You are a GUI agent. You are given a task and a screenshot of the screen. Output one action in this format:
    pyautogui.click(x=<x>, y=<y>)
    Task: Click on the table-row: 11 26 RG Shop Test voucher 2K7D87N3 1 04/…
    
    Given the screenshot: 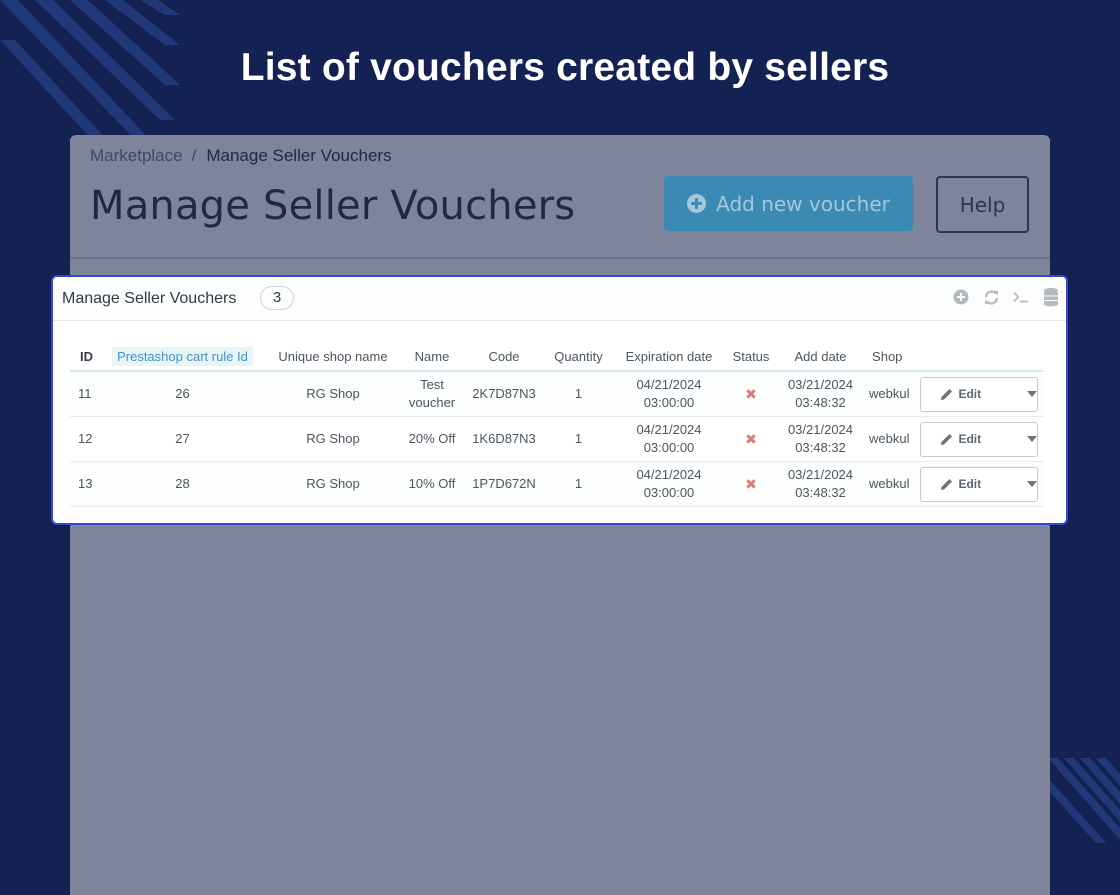 What is the action you would take?
    pyautogui.click(x=557, y=394)
    